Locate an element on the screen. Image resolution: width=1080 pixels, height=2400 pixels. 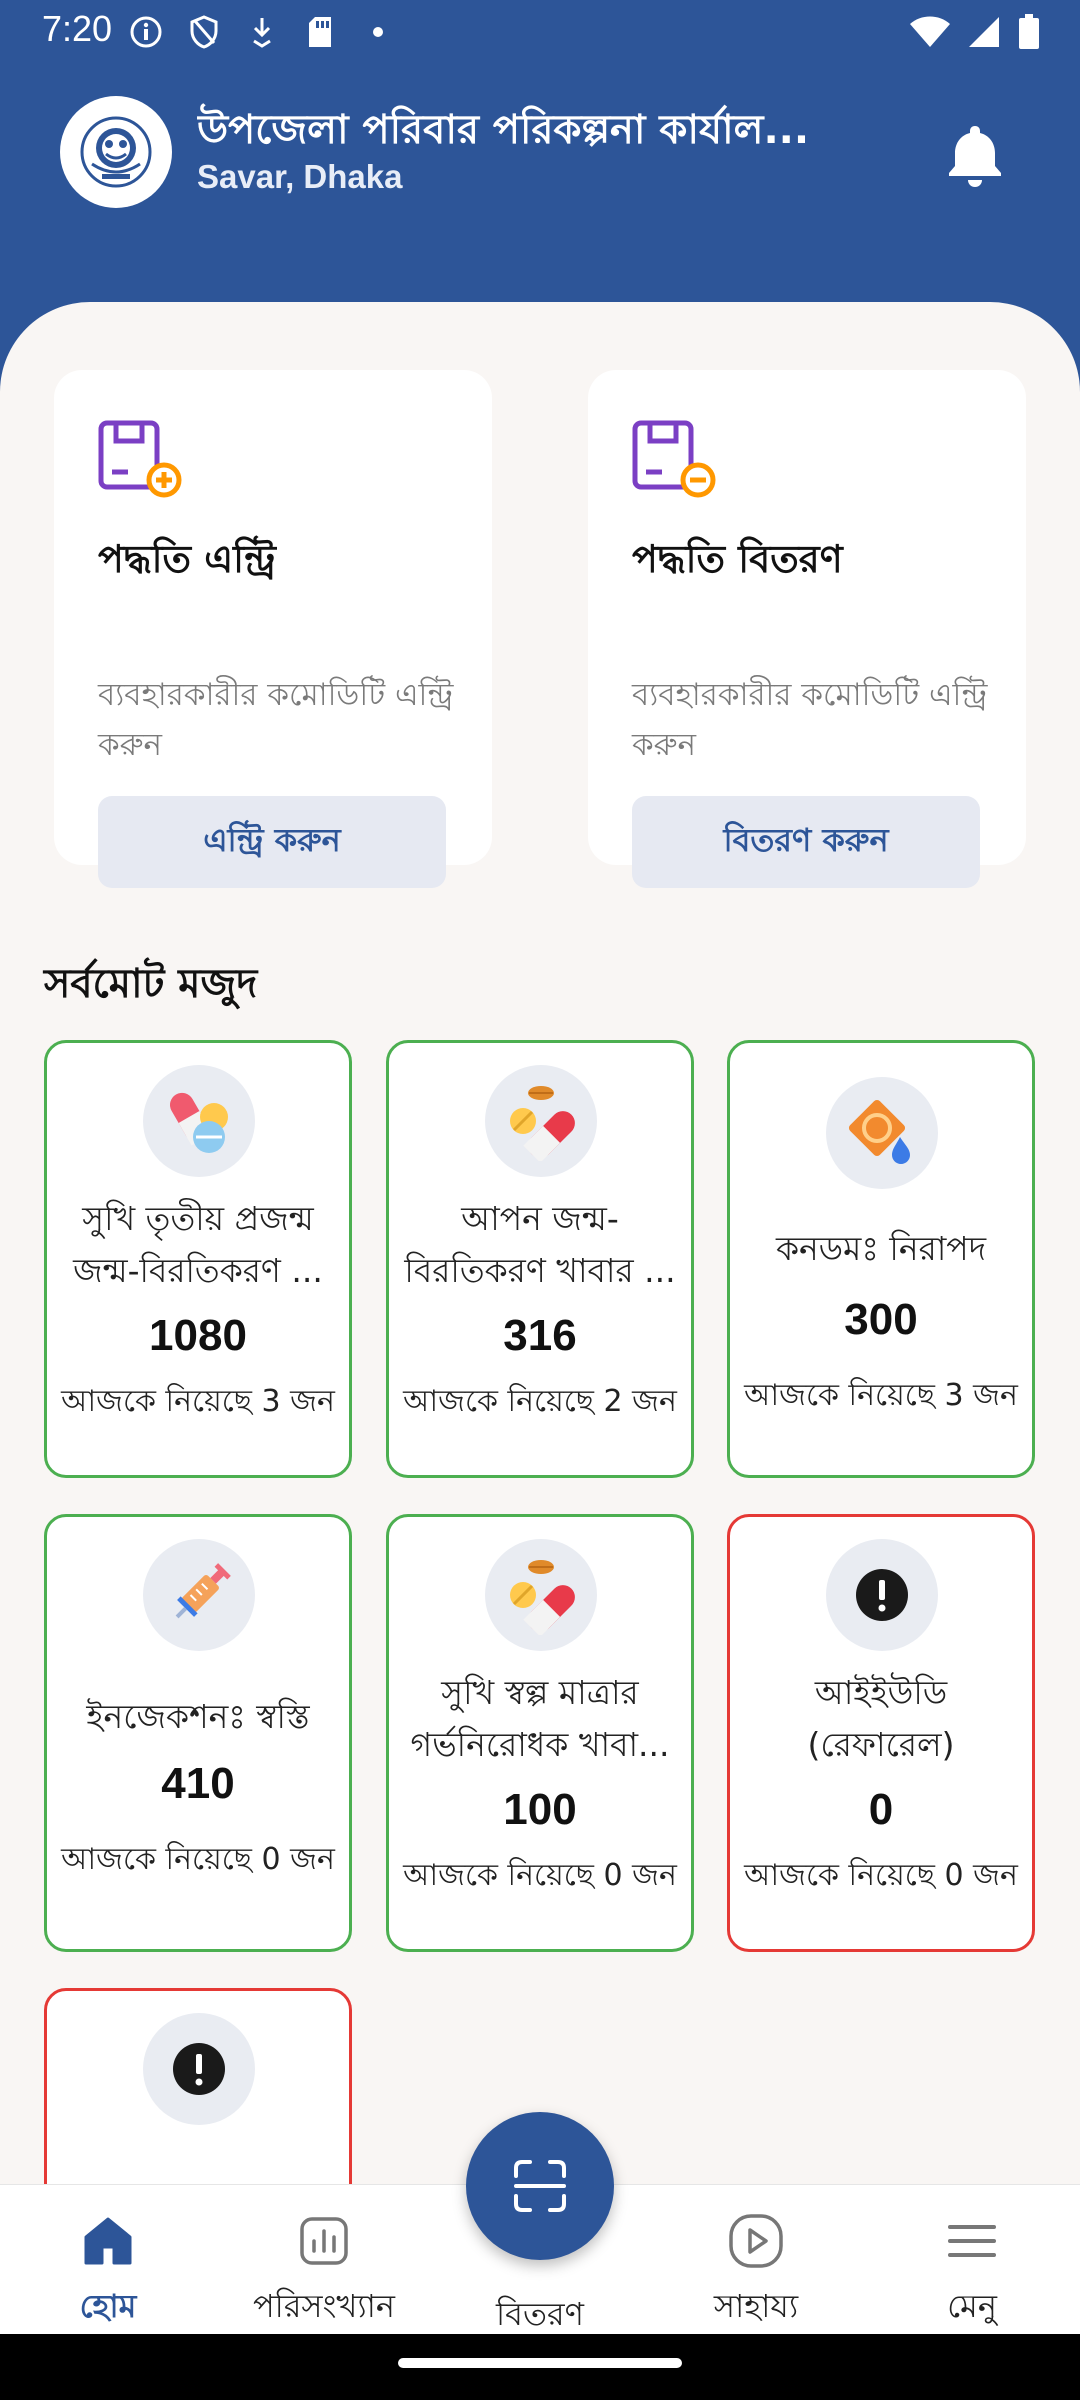
nav-home: হোম is located at coordinates (108, 2260).